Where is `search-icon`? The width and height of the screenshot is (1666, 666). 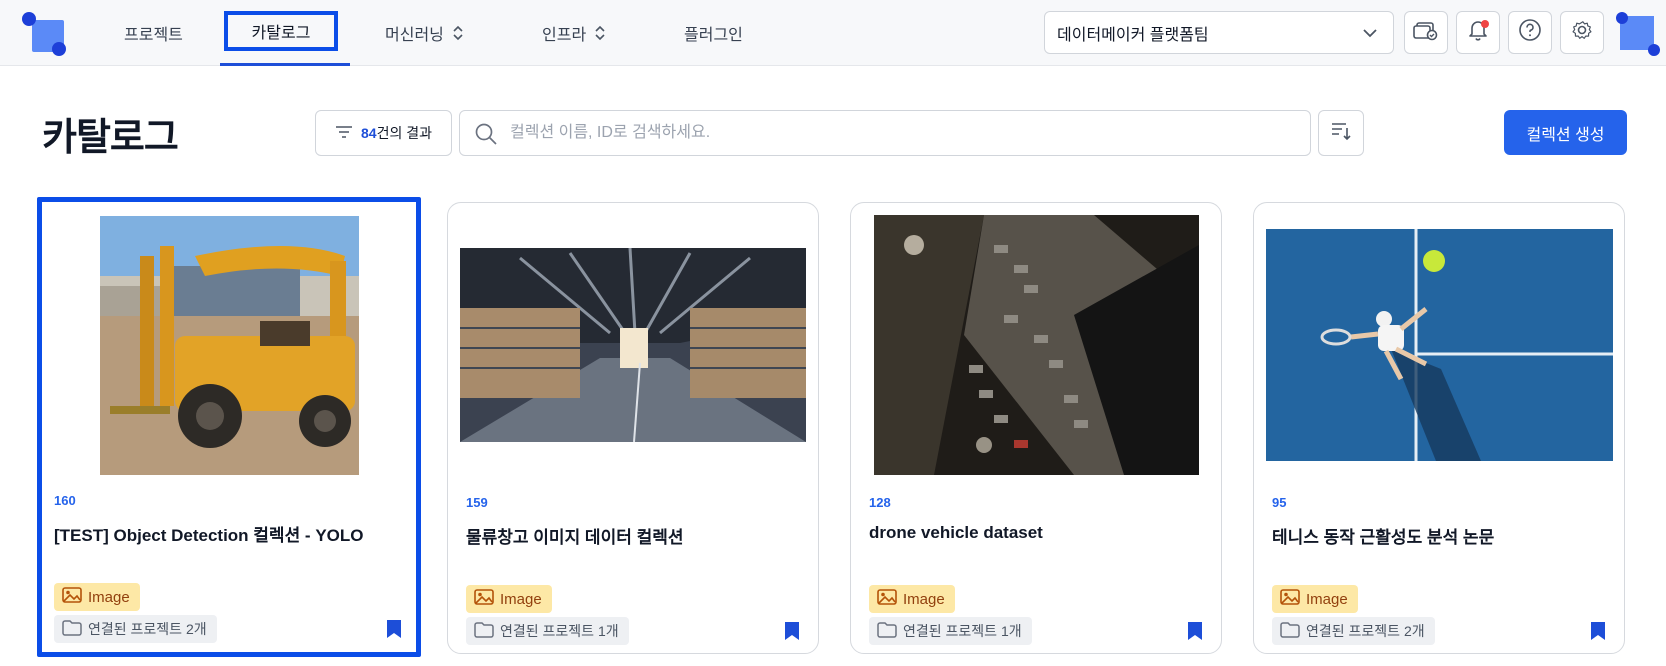 search-icon is located at coordinates (486, 136).